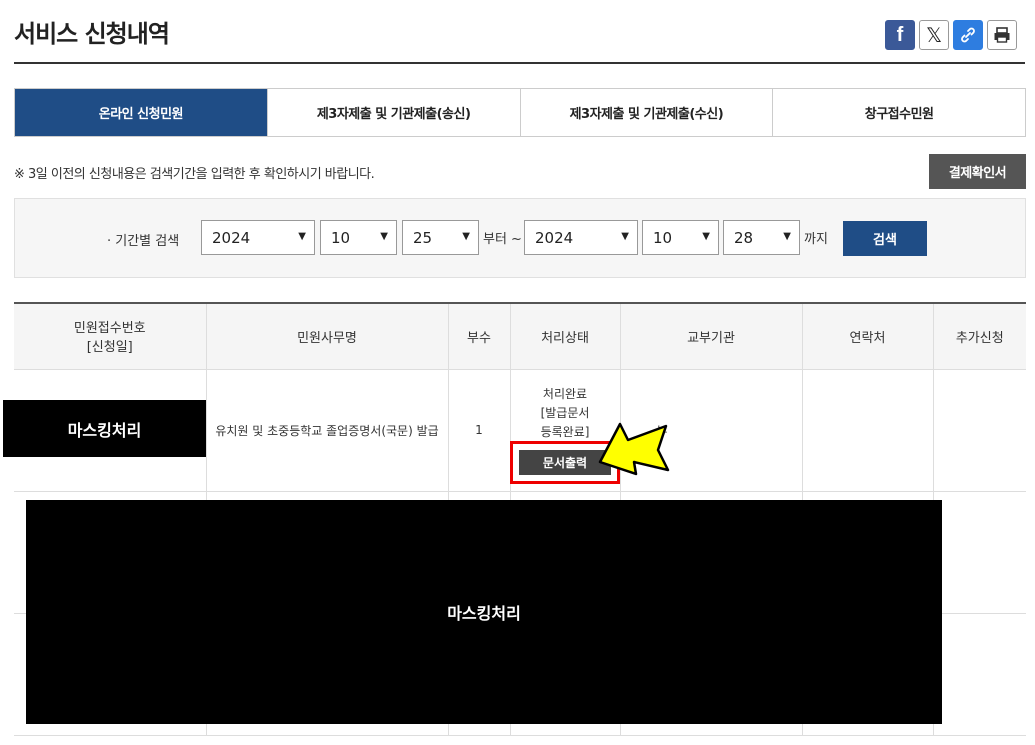 The image size is (1035, 745). Describe the element at coordinates (646, 112) in the screenshot. I see `tab-third-party-received: 제3자제출 및 기관제출(수신)` at that location.